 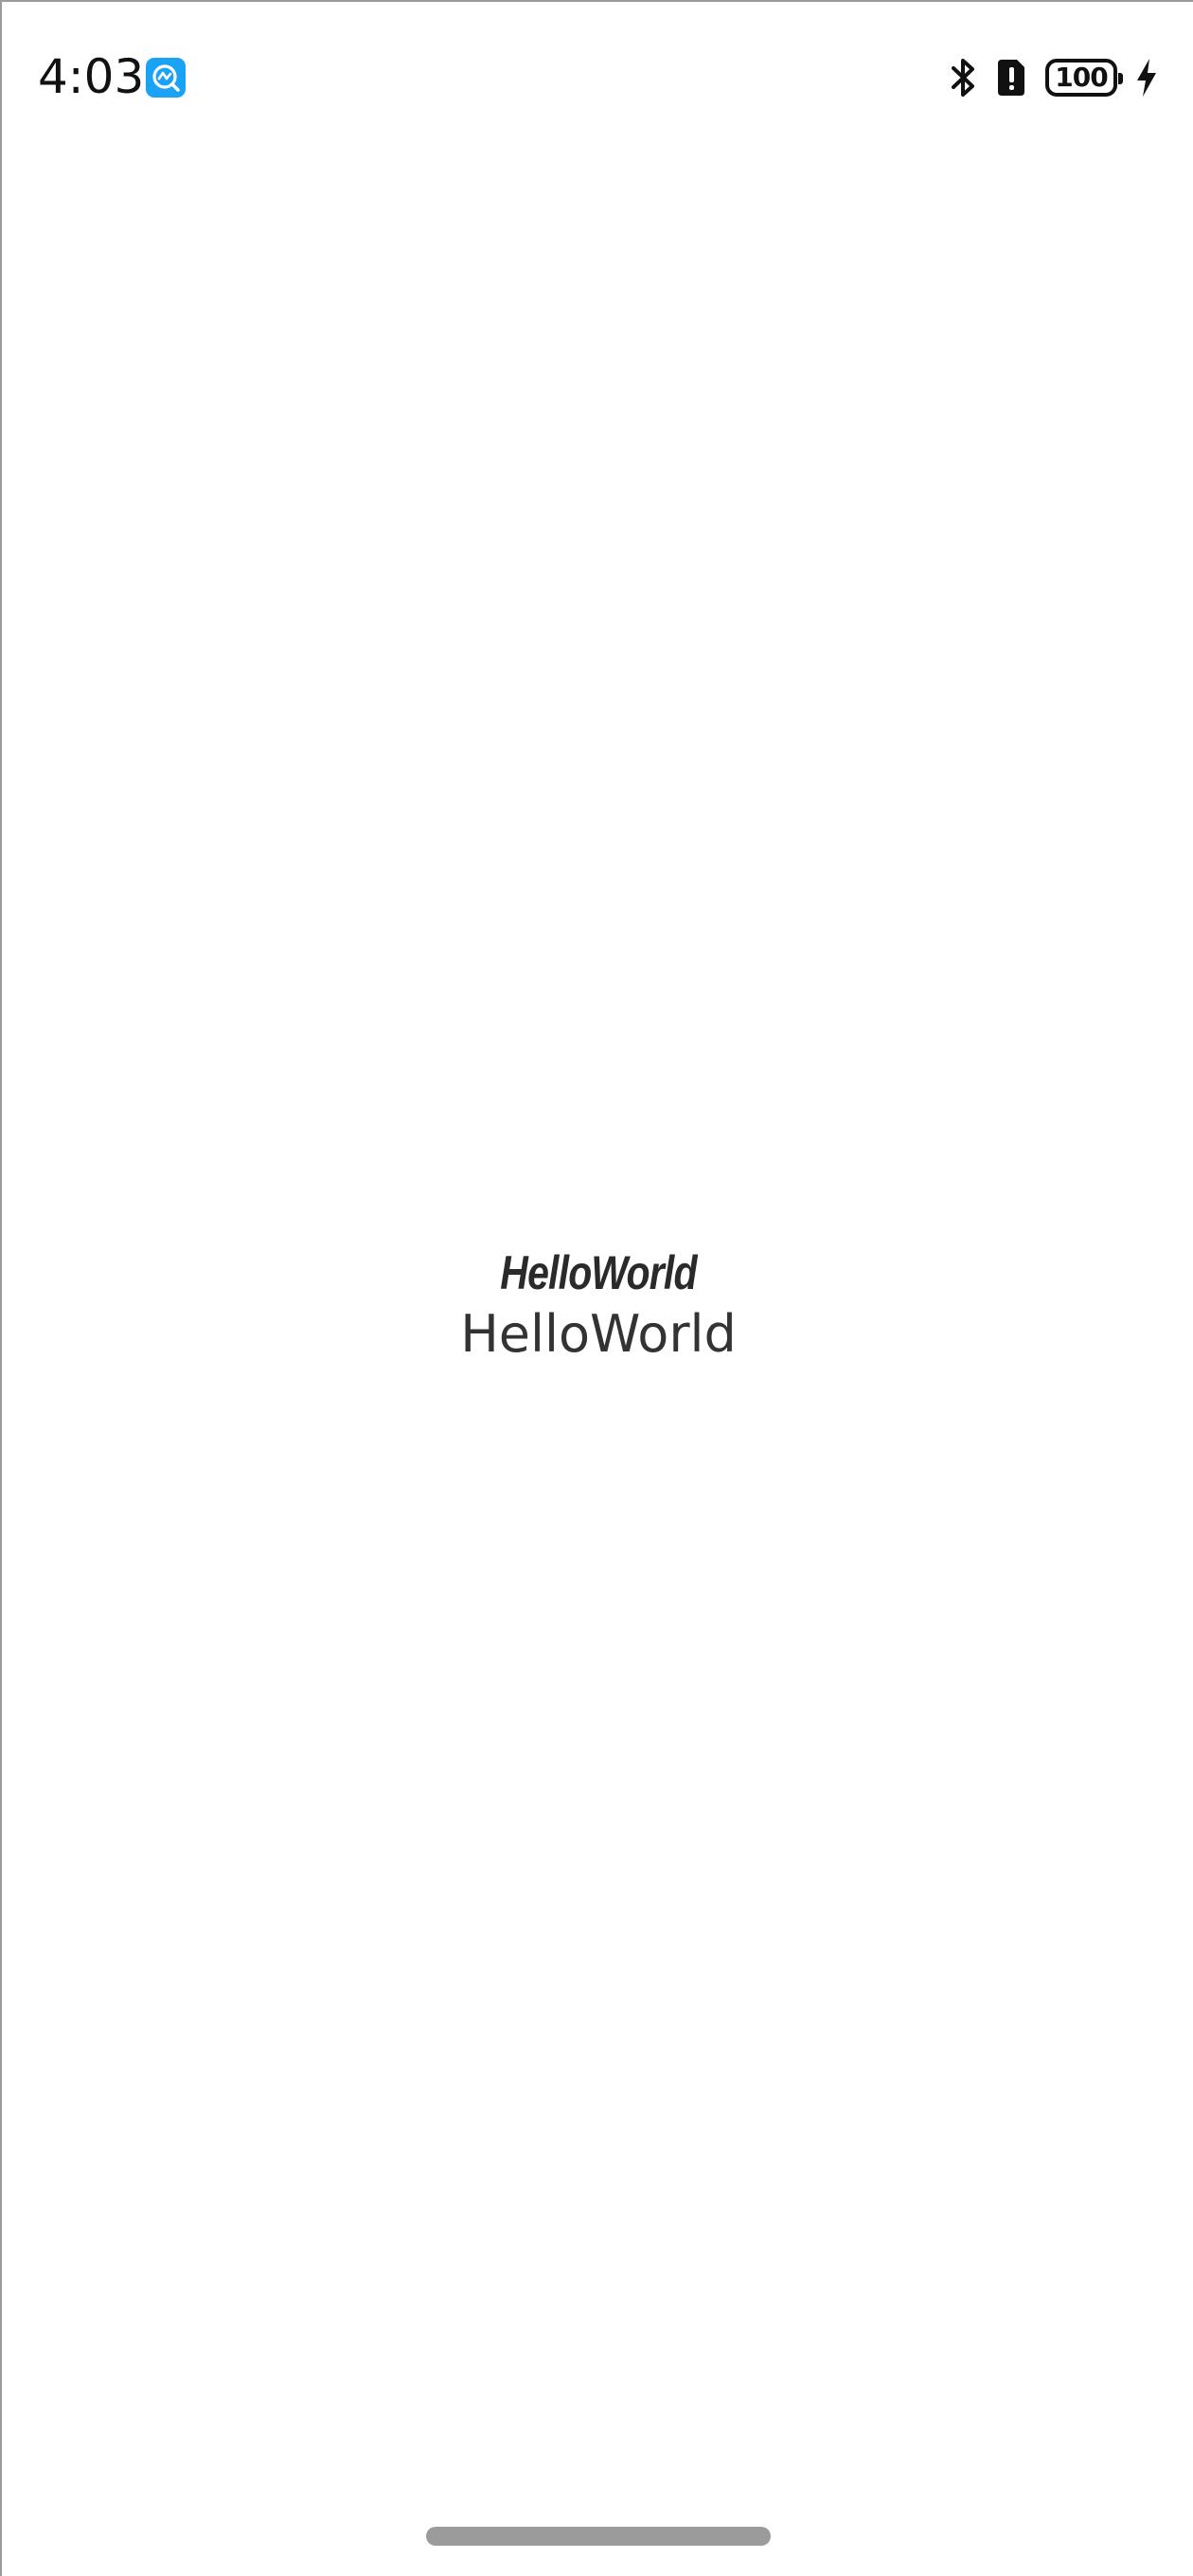 I want to click on status-bar: 4:03 100, so click(x=597, y=59).